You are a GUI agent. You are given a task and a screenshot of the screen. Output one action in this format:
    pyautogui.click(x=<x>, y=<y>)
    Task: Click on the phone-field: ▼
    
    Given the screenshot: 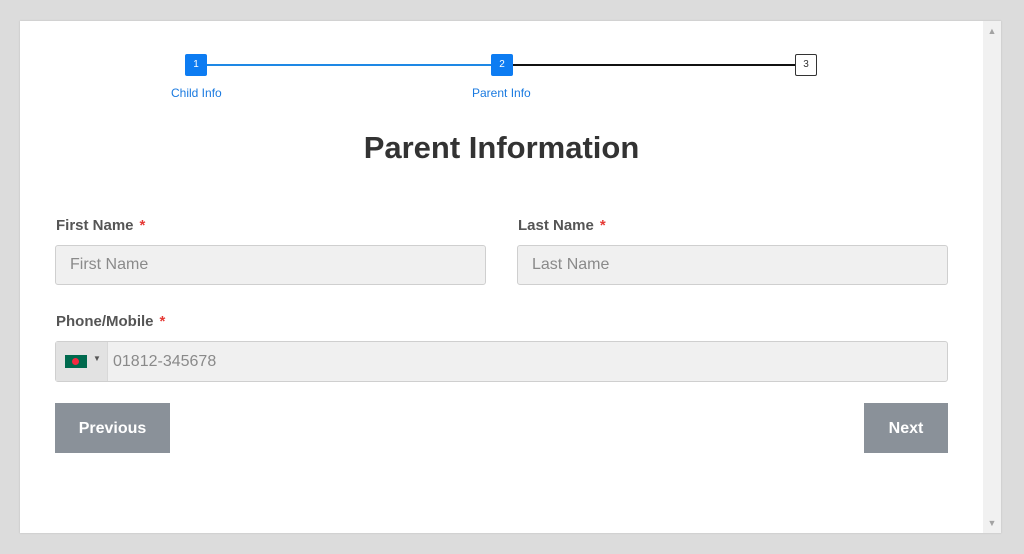 What is the action you would take?
    pyautogui.click(x=501, y=361)
    